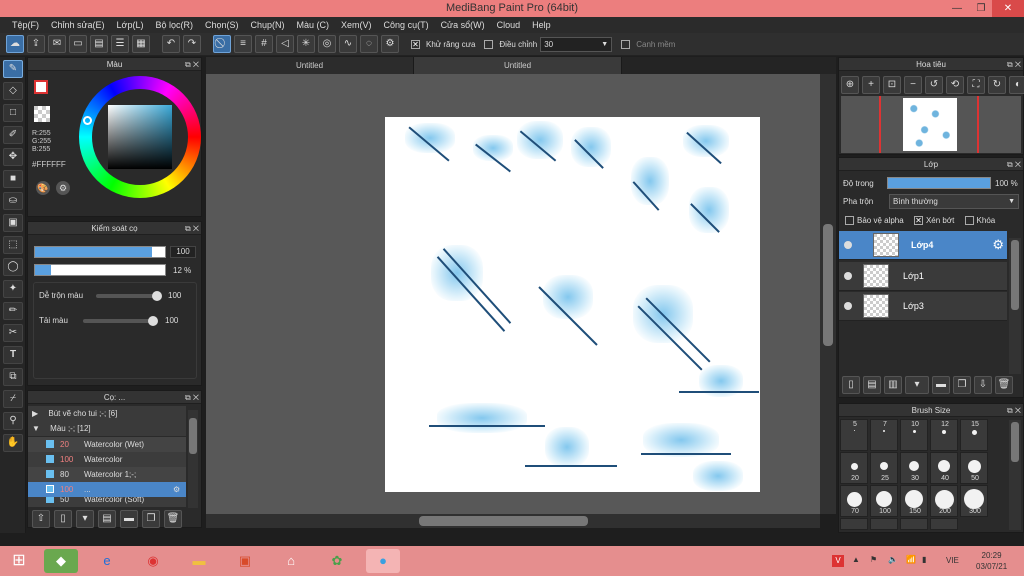 This screenshot has width=1024, height=576. Describe the element at coordinates (183, 252) in the screenshot. I see `brush-size-value: 100` at that location.